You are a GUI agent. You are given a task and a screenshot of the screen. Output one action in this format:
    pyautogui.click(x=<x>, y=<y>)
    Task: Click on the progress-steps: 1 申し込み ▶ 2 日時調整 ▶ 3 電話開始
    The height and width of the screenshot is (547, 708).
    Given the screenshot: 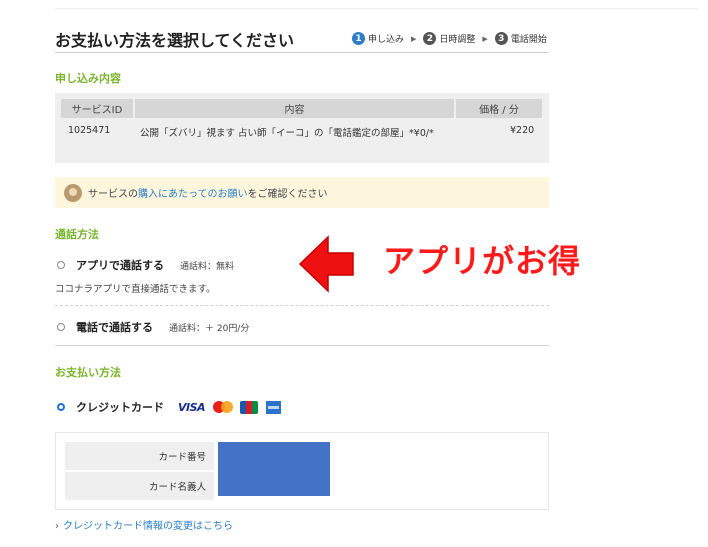 What is the action you would take?
    pyautogui.click(x=449, y=38)
    